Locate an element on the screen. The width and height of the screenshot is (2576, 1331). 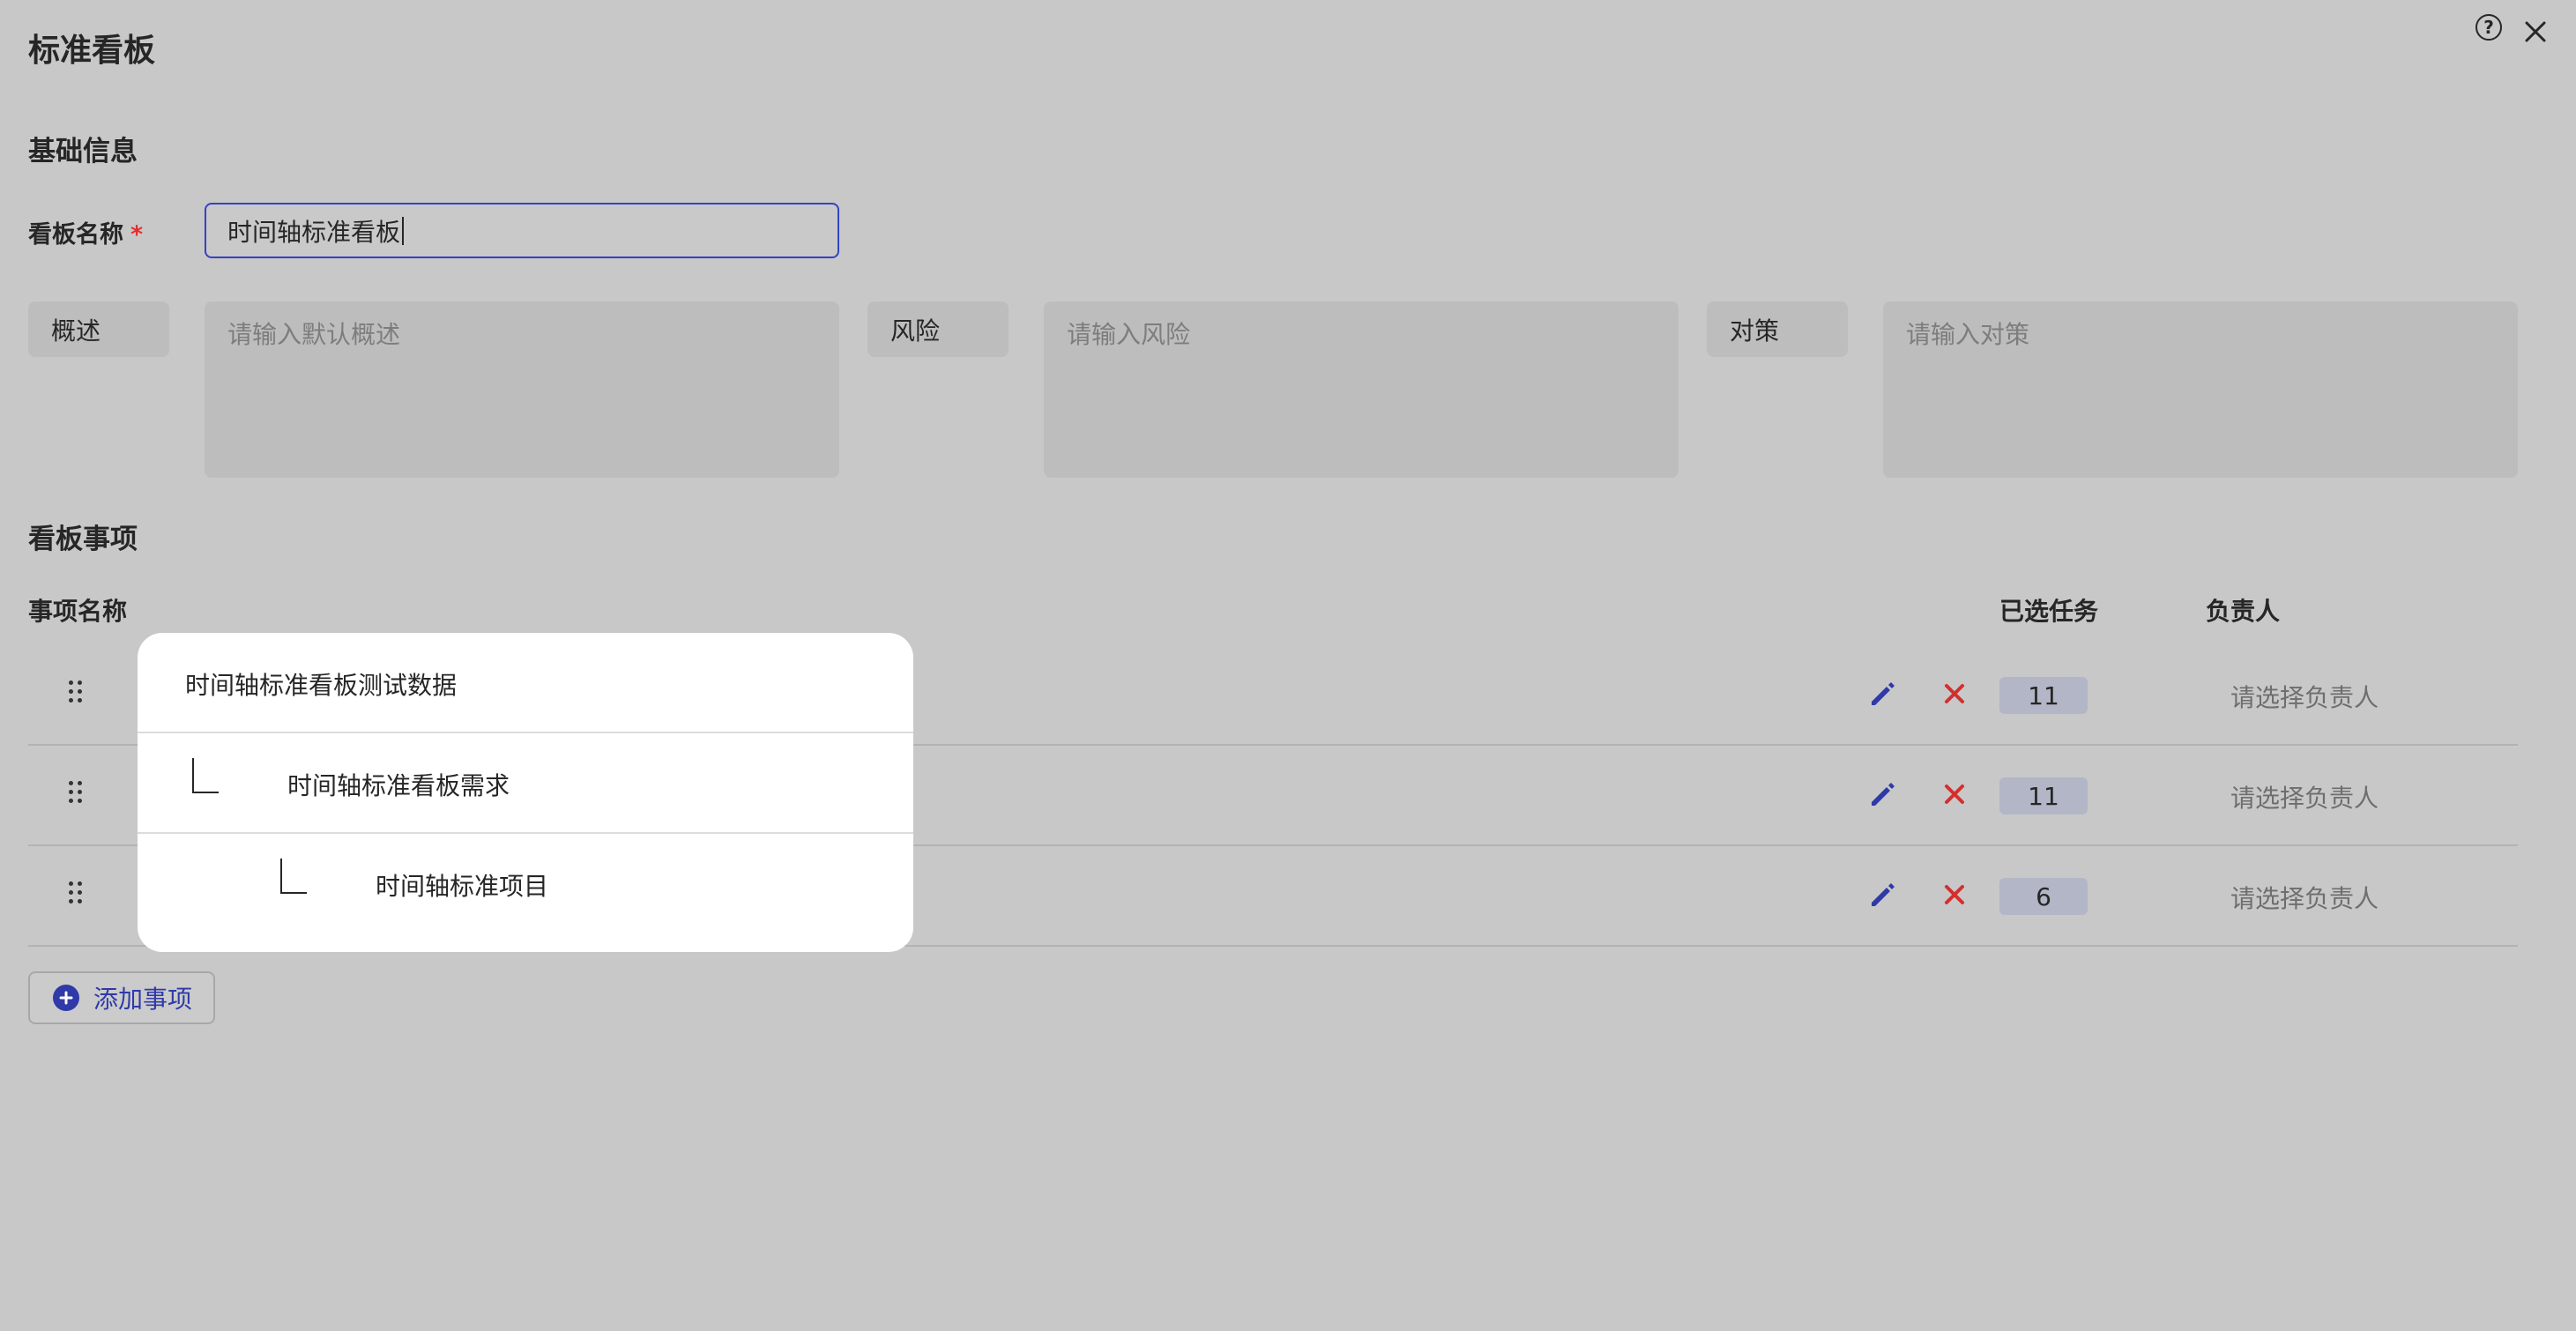
window-controls: ? is located at coordinates (2512, 27).